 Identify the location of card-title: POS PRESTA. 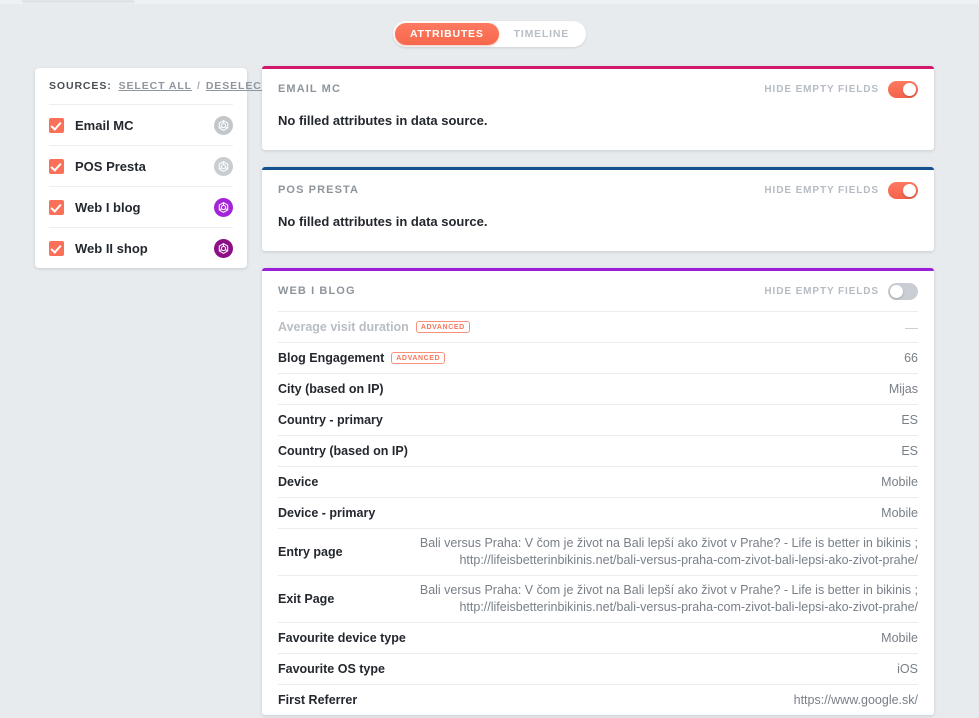
(319, 190).